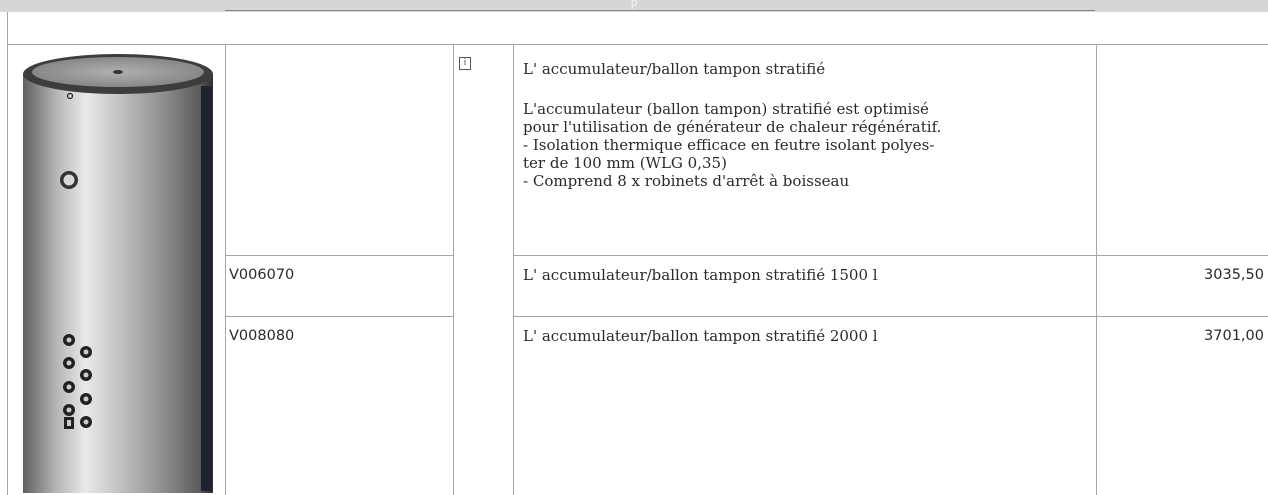  Describe the element at coordinates (206, 288) in the screenshot. I see `tank-side-strip` at that location.